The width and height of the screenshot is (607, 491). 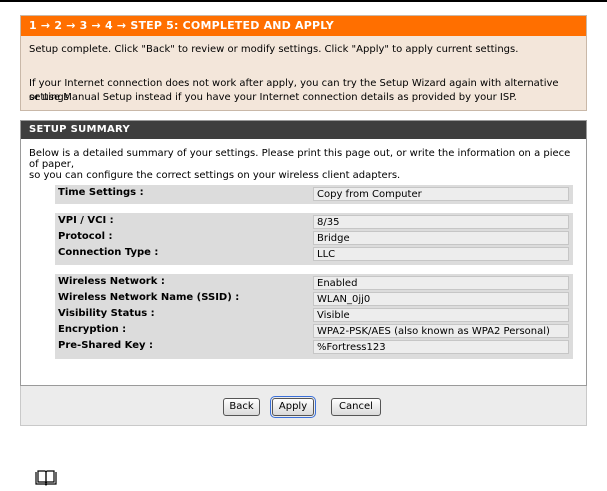 I want to click on row-label: VPI / VCI :, so click(x=86, y=220).